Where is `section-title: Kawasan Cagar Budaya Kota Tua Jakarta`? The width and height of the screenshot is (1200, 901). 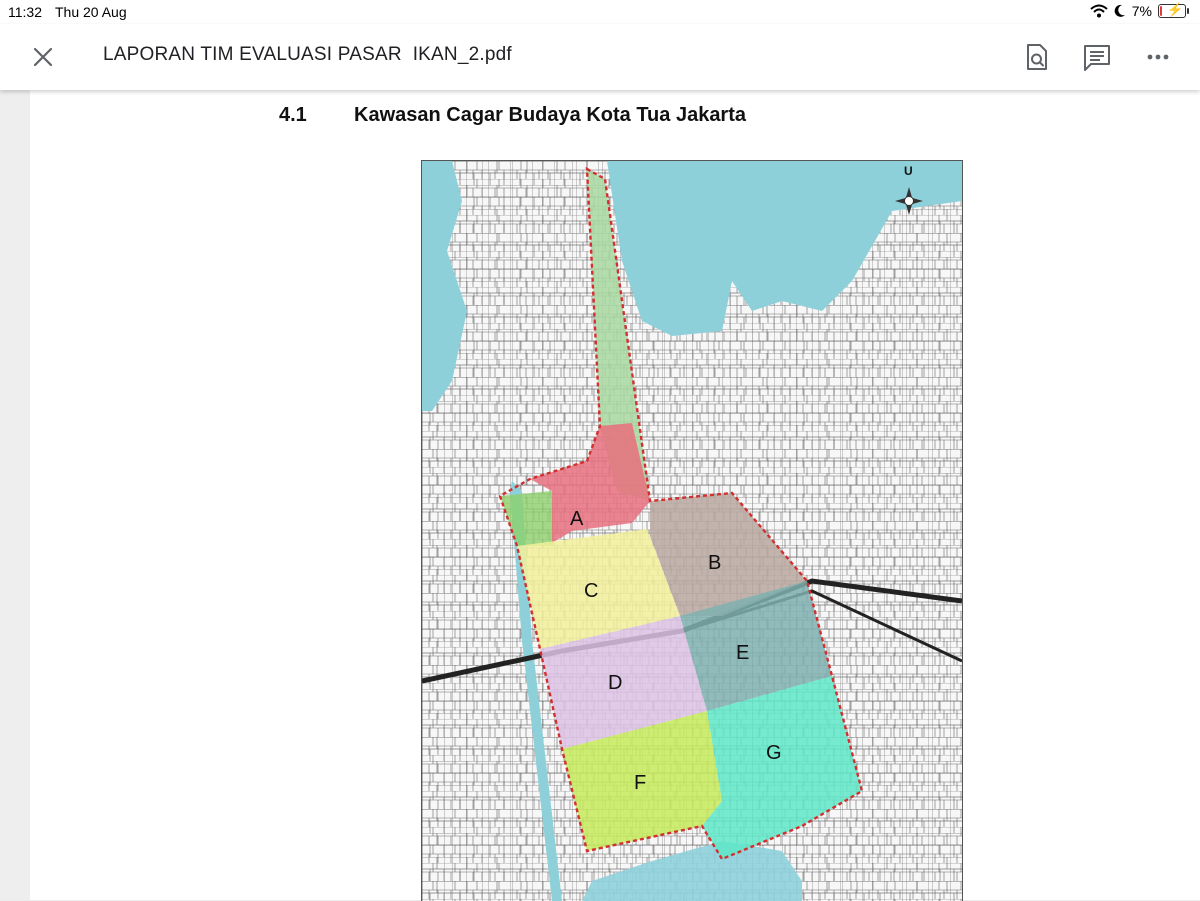 section-title: Kawasan Cagar Budaya Kota Tua Jakarta is located at coordinates (550, 115).